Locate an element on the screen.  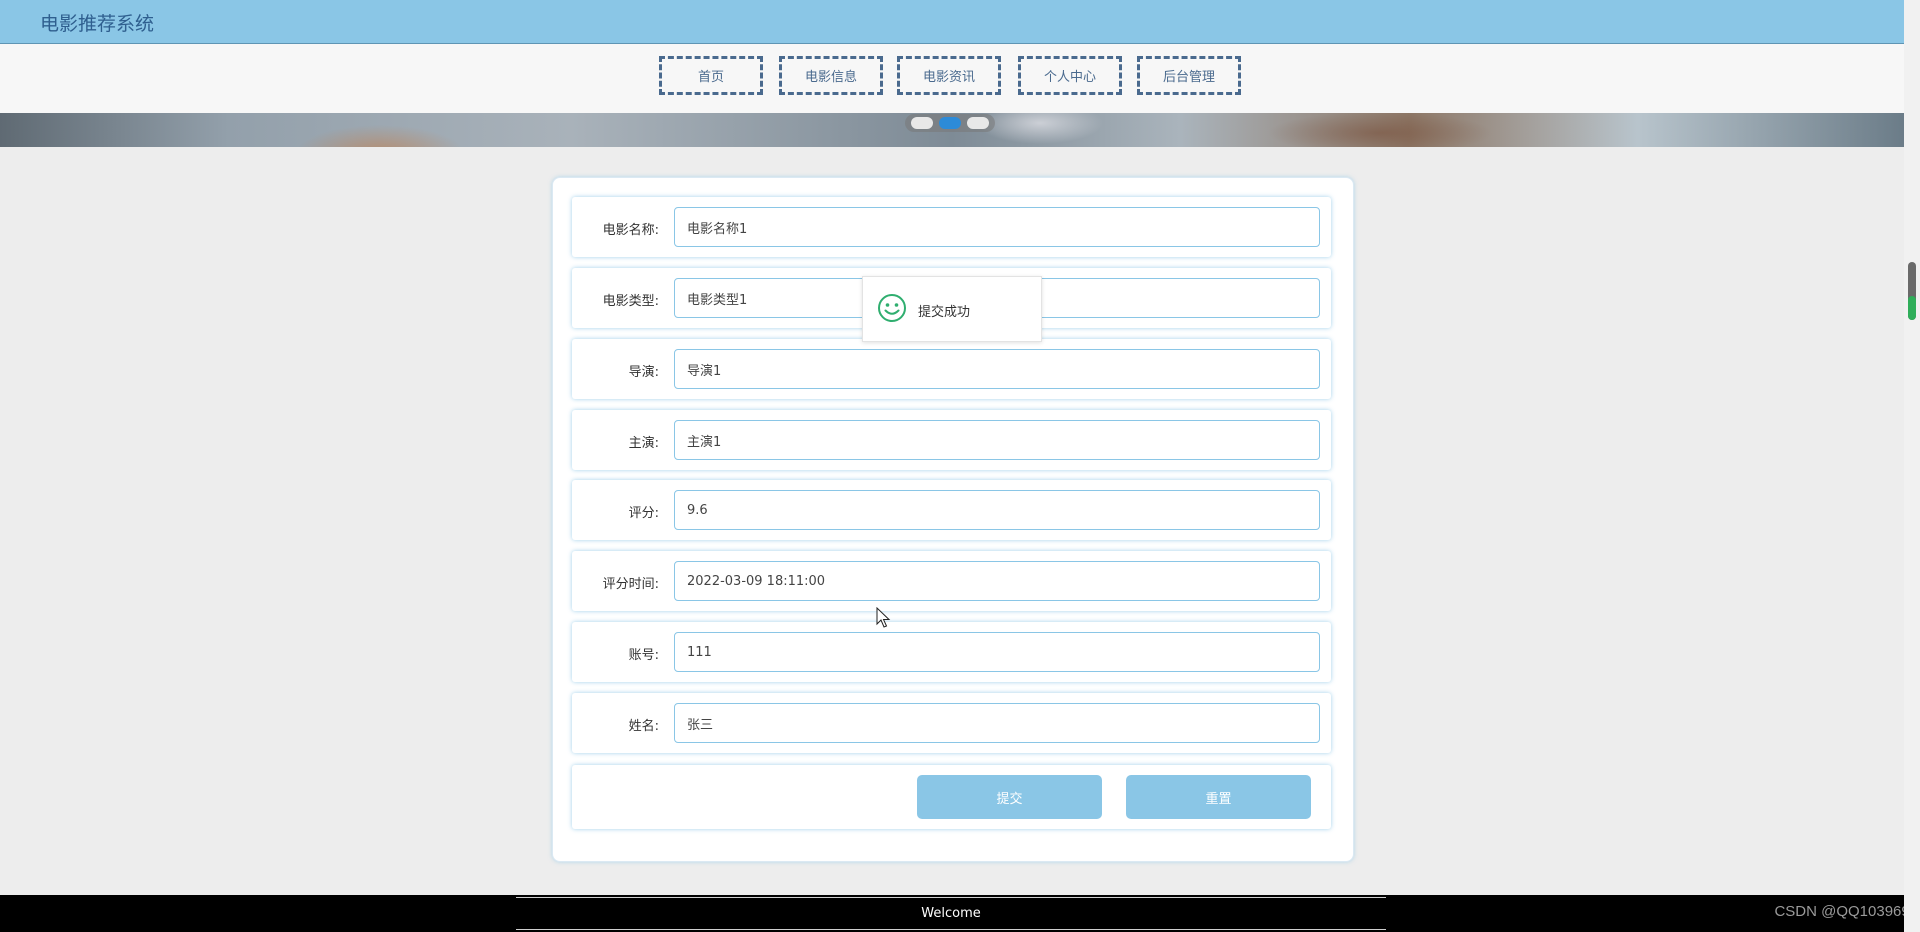
carousel-indicators is located at coordinates (950, 123).